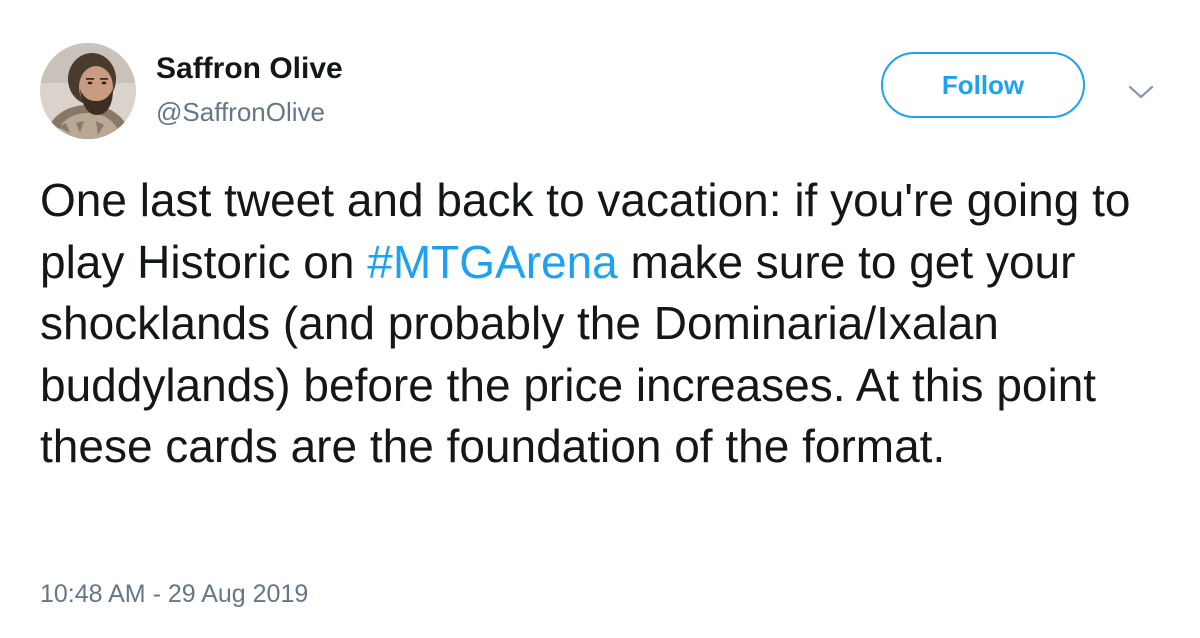  What do you see at coordinates (983, 85) in the screenshot?
I see `follow-button: Follow` at bounding box center [983, 85].